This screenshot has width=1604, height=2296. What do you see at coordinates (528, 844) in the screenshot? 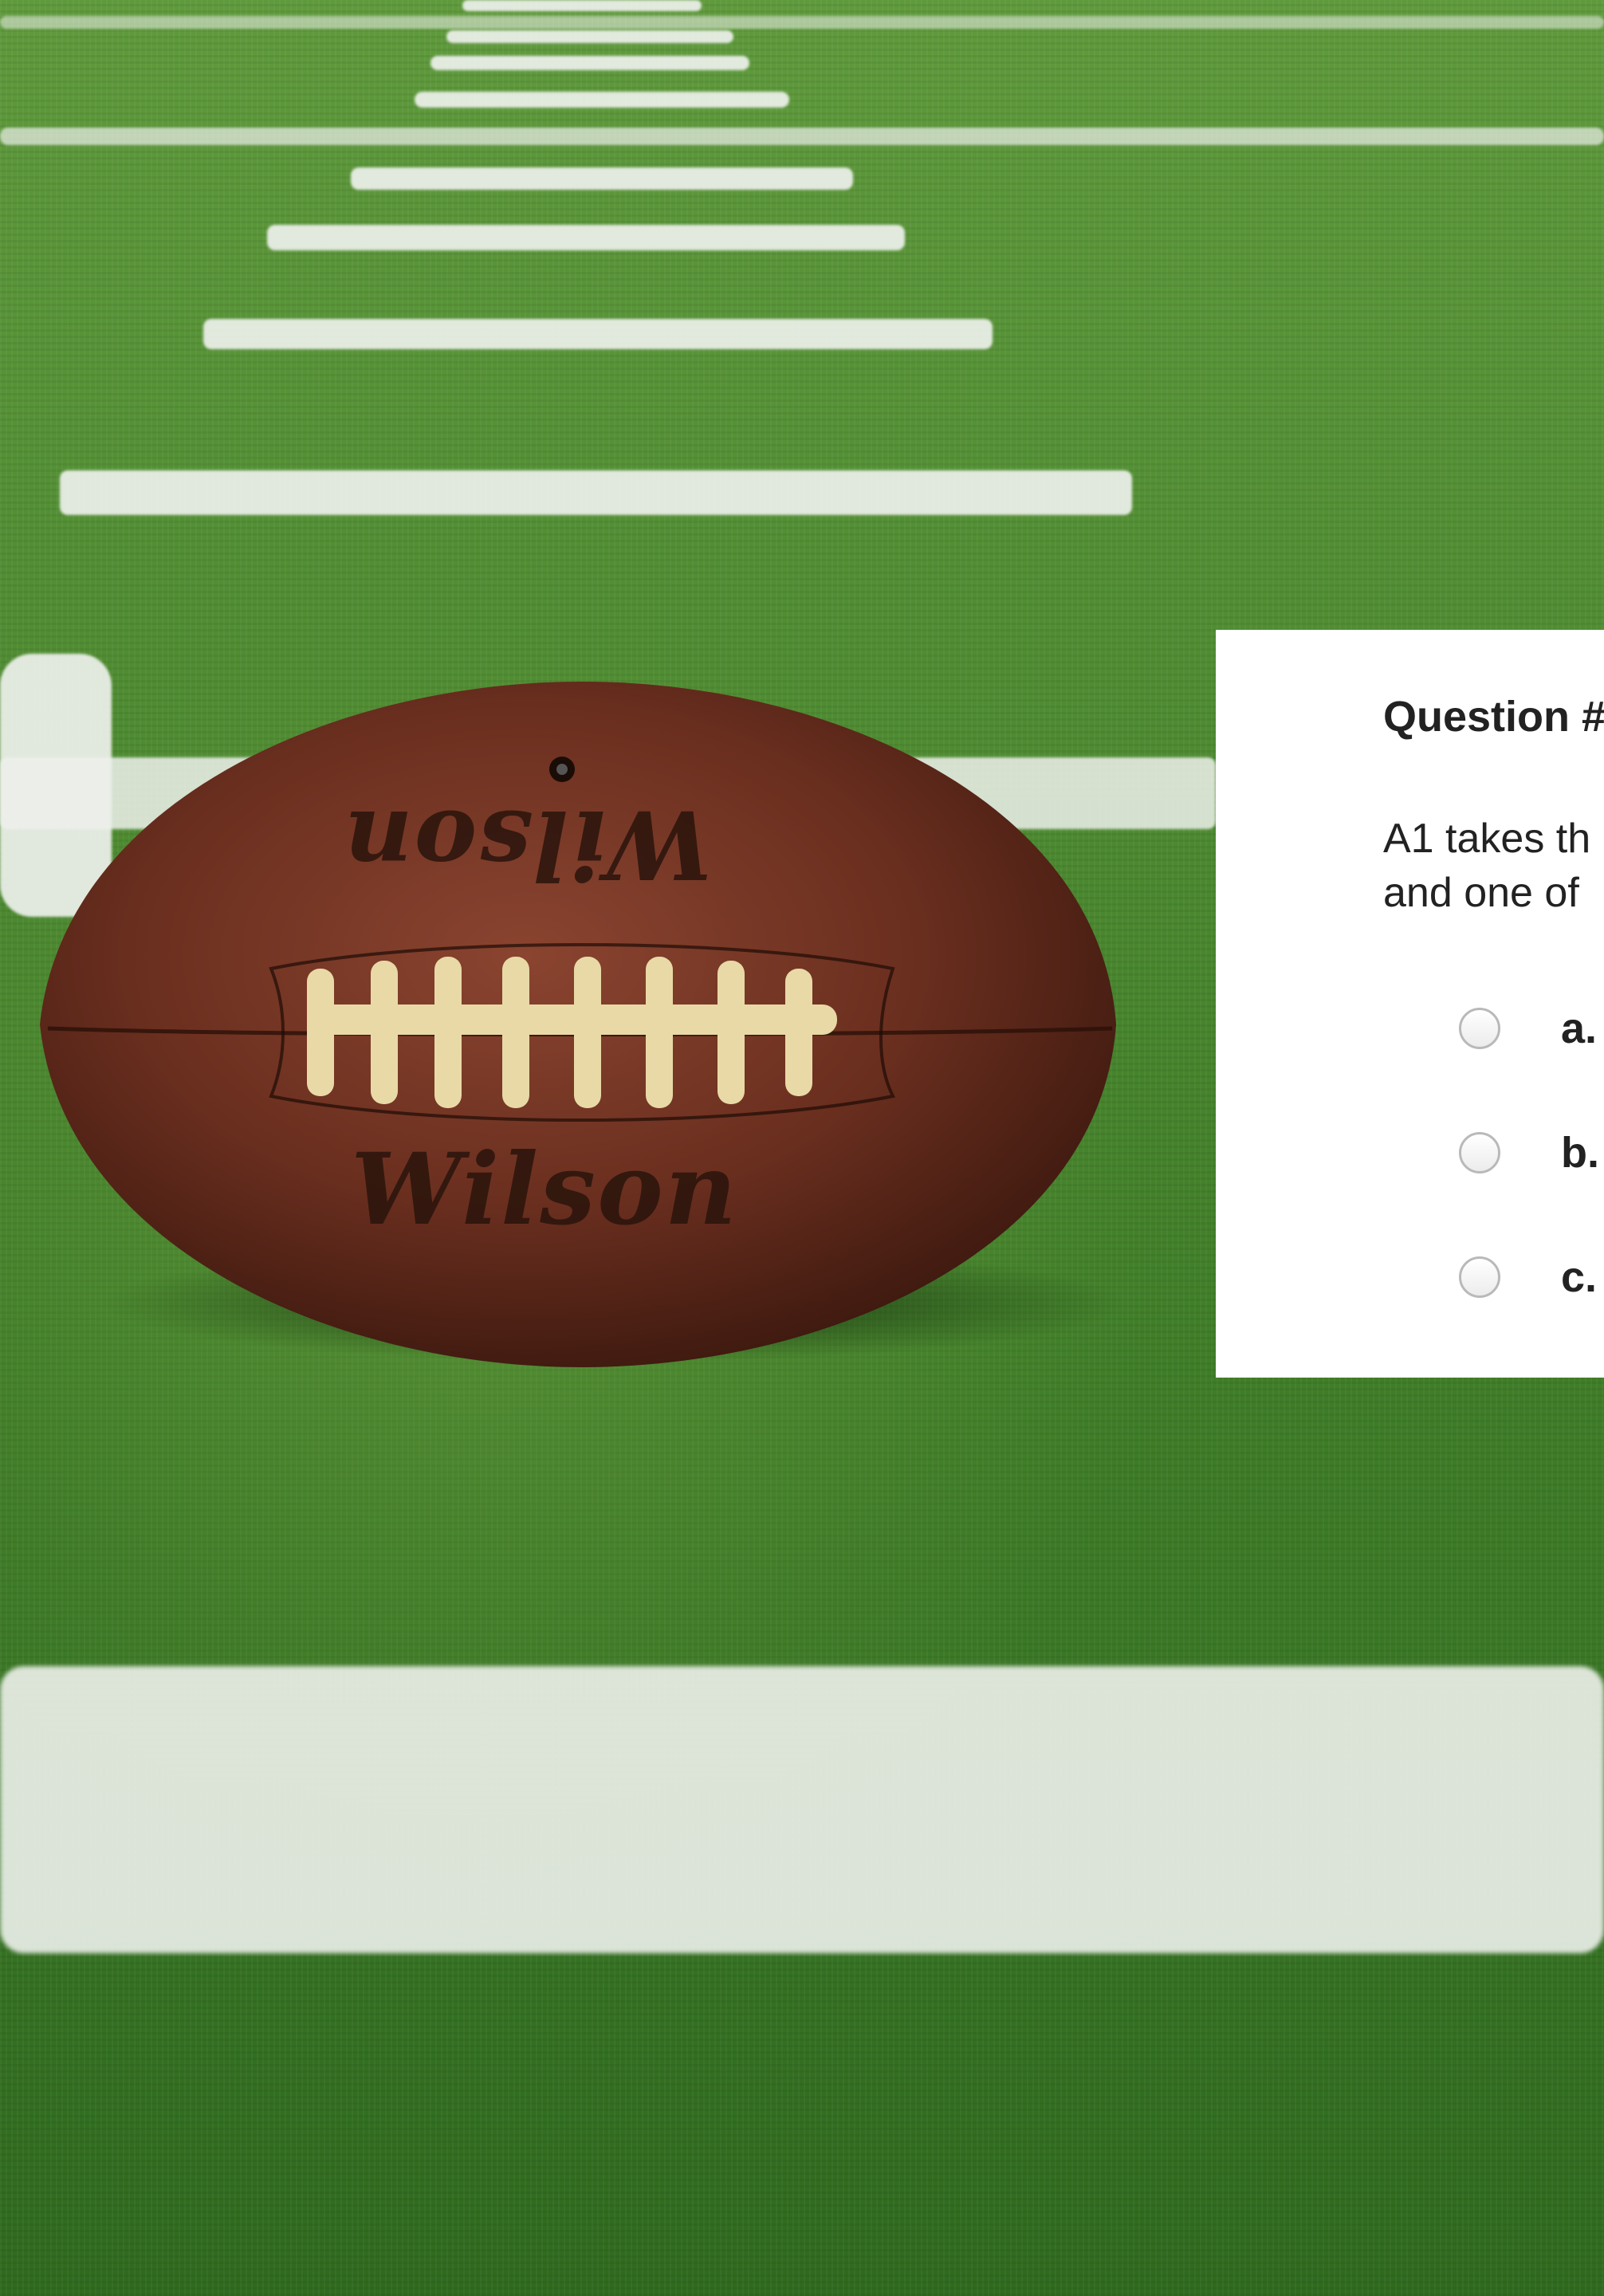
I see `football-brand-top: Wilson` at bounding box center [528, 844].